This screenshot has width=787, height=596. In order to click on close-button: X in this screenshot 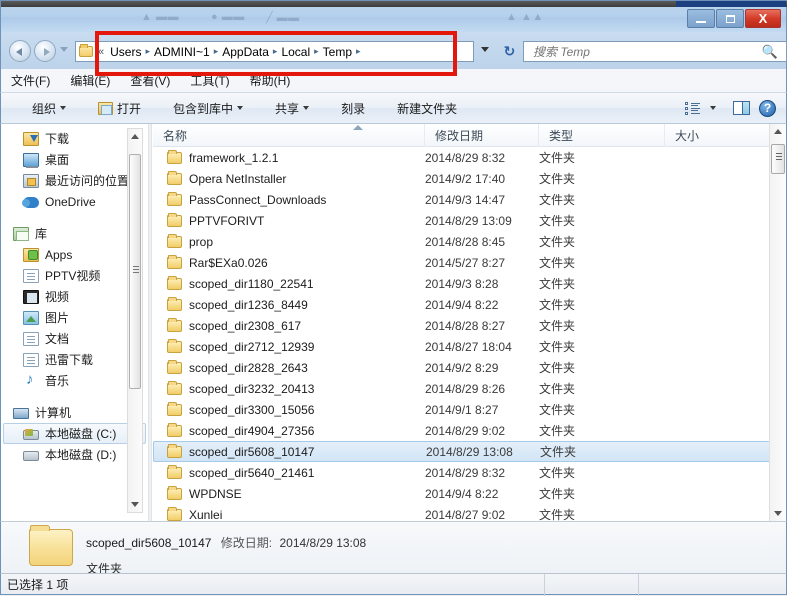, I will do `click(763, 18)`.